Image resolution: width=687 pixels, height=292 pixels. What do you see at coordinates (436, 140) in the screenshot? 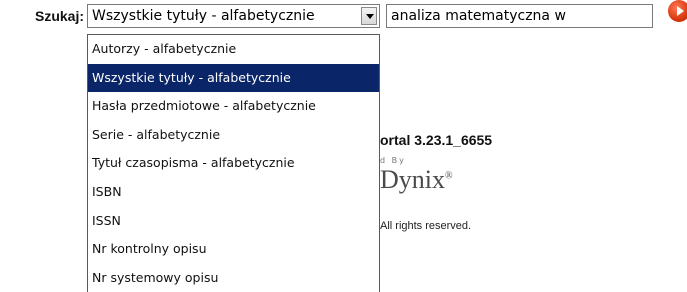
I see `portal-version-text: ortal 3.23.1_6655` at bounding box center [436, 140].